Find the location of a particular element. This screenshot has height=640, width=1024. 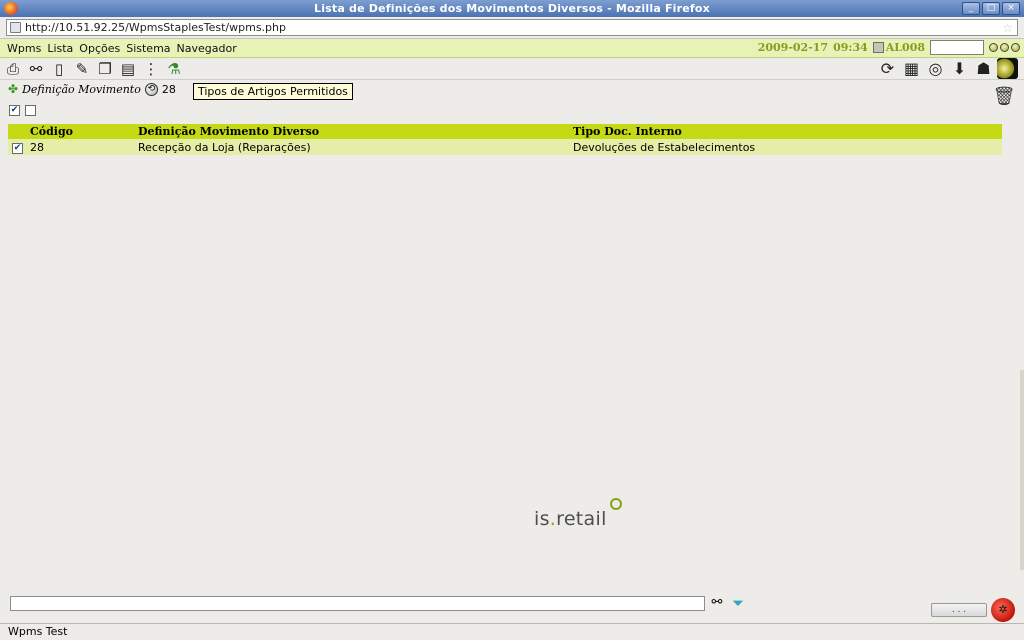

select-all-checkbox: ✔ is located at coordinates (14, 110).